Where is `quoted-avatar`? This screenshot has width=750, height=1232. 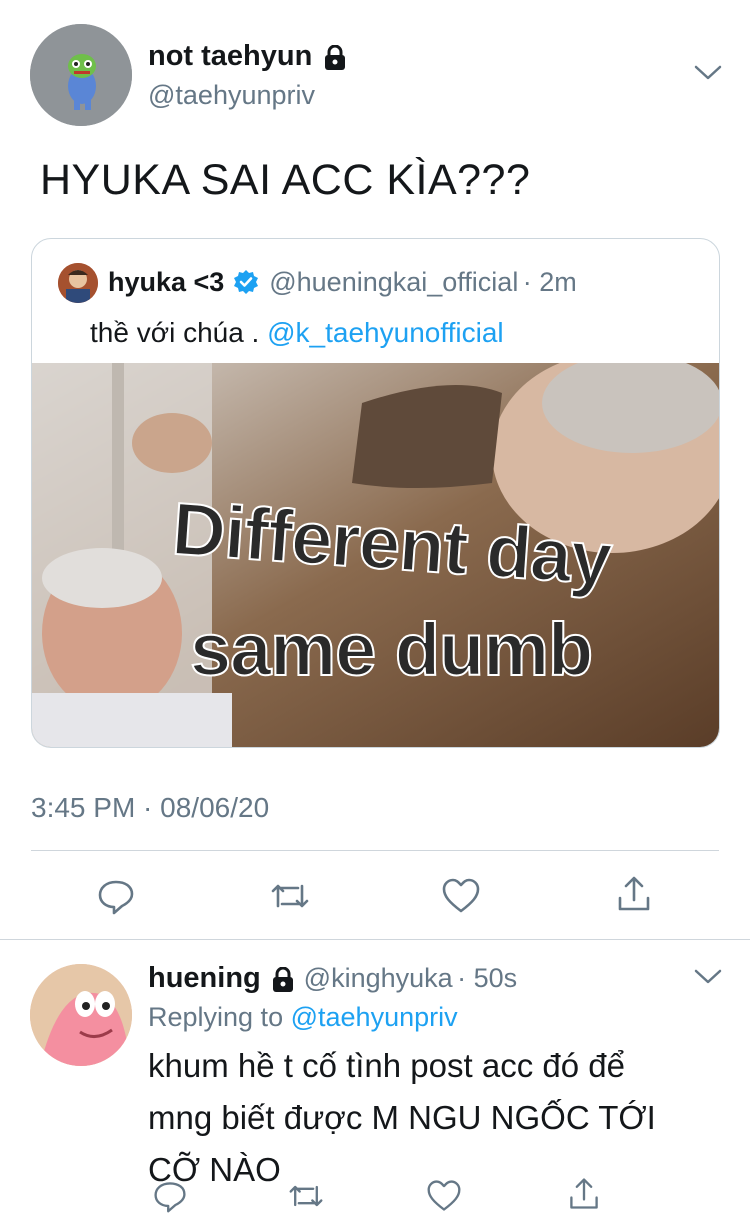
quoted-avatar is located at coordinates (78, 283).